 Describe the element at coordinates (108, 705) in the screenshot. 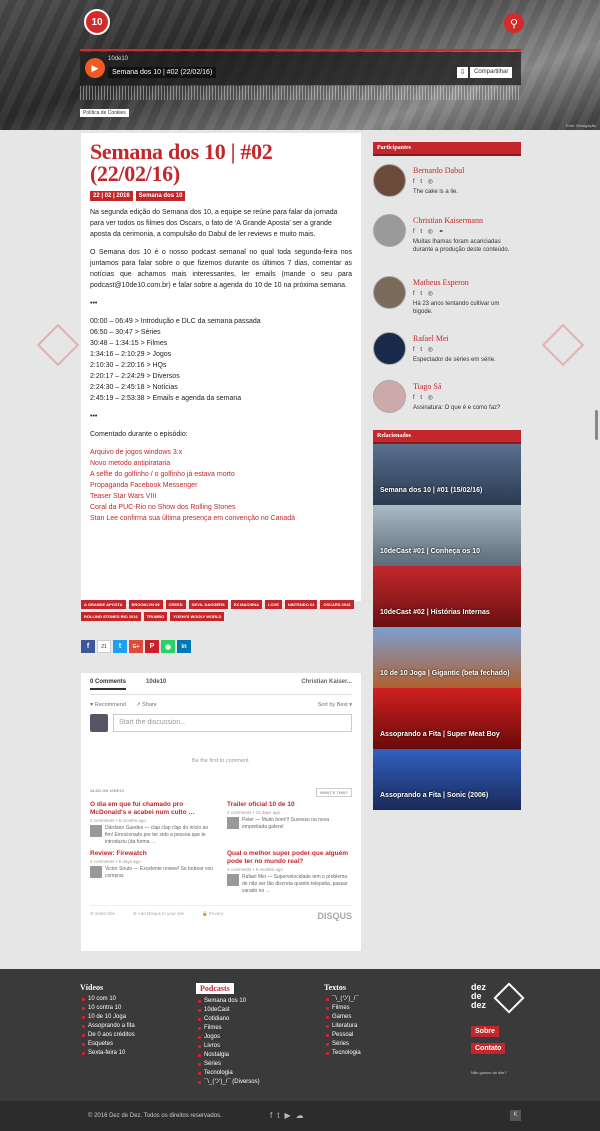

I see `recommend-button: ♥ Recommend` at that location.